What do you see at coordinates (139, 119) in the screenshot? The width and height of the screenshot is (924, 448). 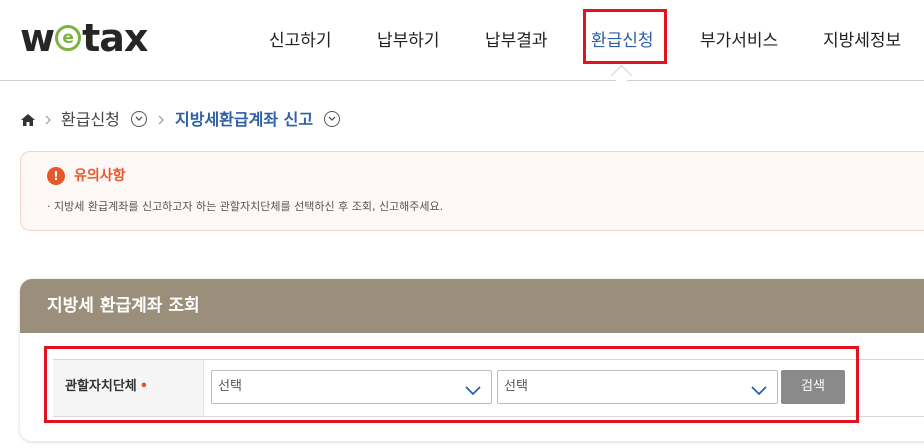 I see `breadcrumb-dropdown-icon` at bounding box center [139, 119].